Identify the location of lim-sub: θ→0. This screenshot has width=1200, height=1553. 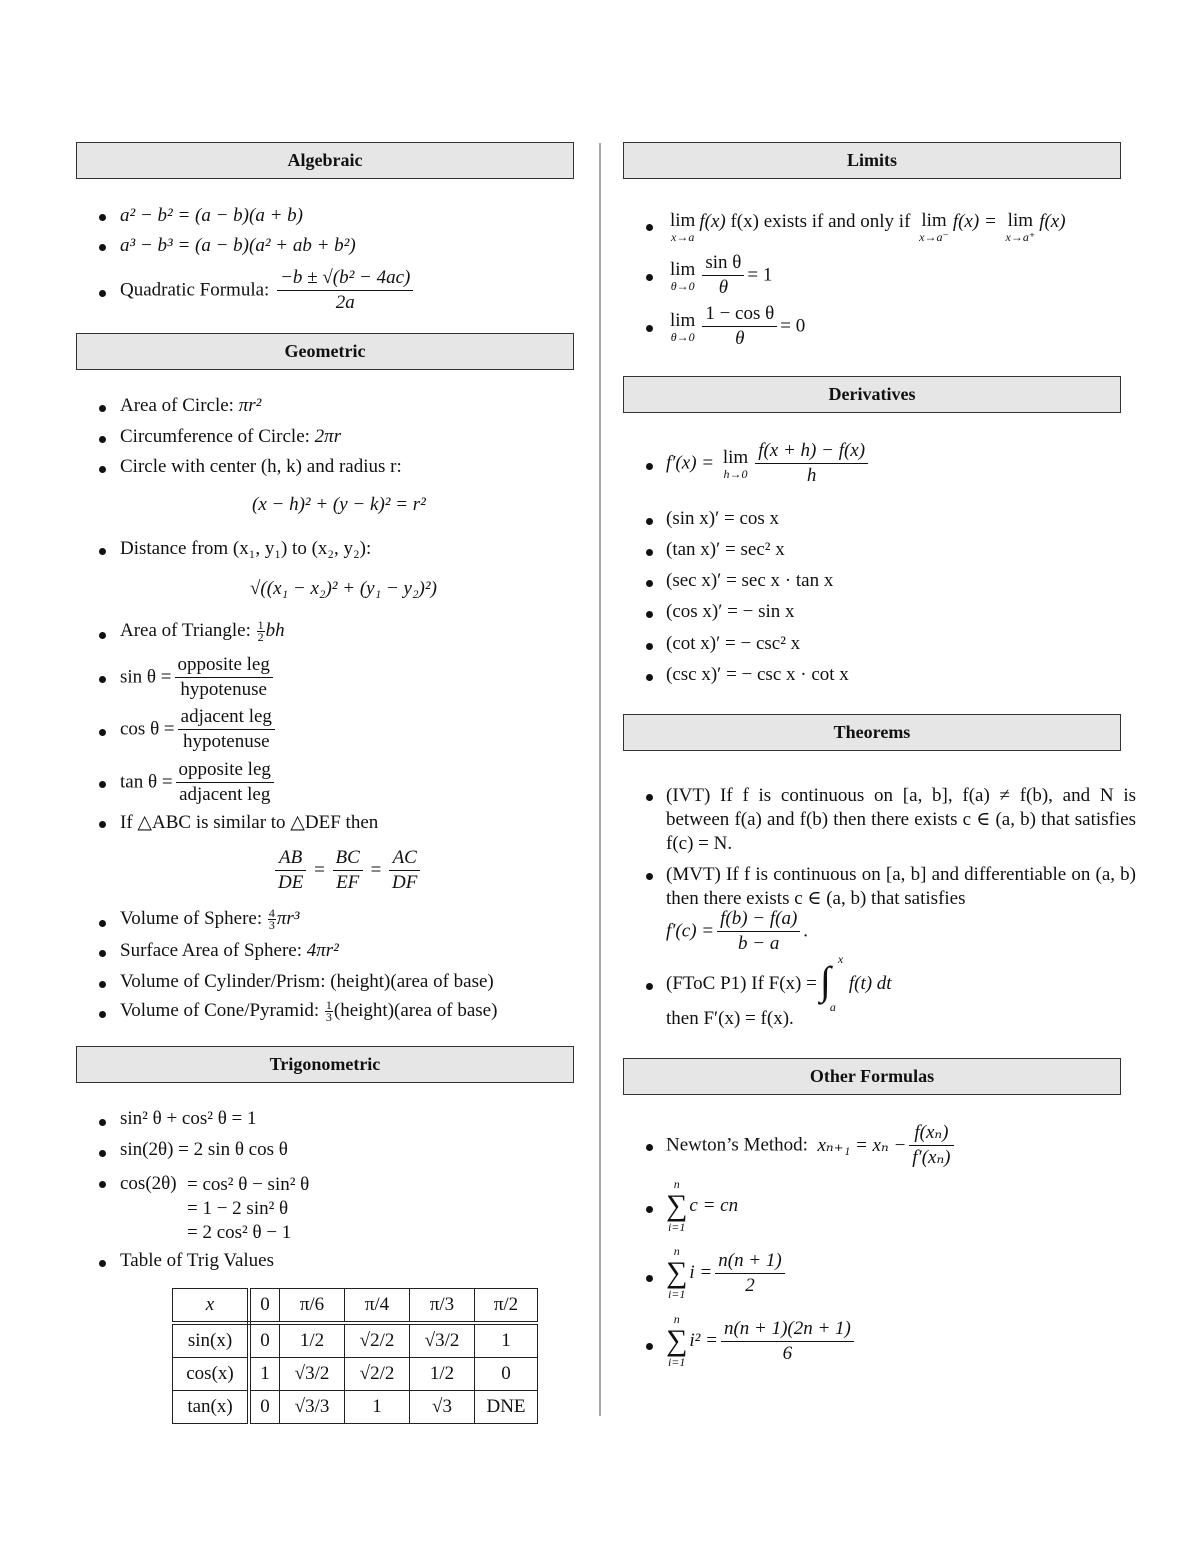
(682, 336).